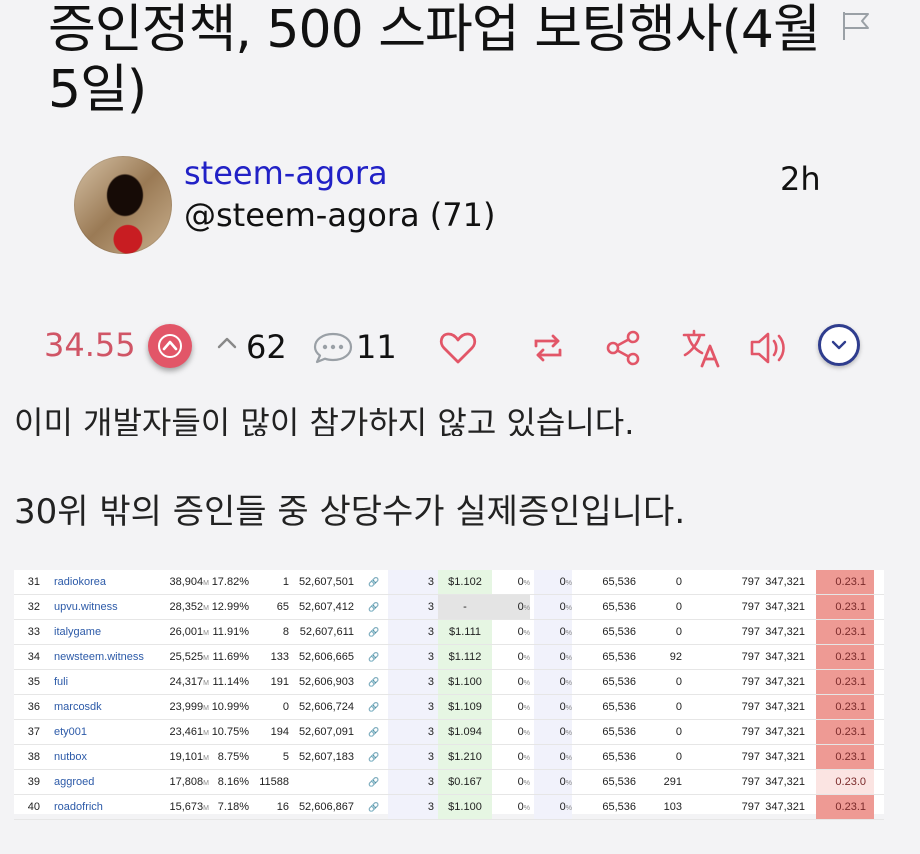 The image size is (920, 854). Describe the element at coordinates (78, 807) in the screenshot. I see `witness-name-link: roadofrich` at that location.